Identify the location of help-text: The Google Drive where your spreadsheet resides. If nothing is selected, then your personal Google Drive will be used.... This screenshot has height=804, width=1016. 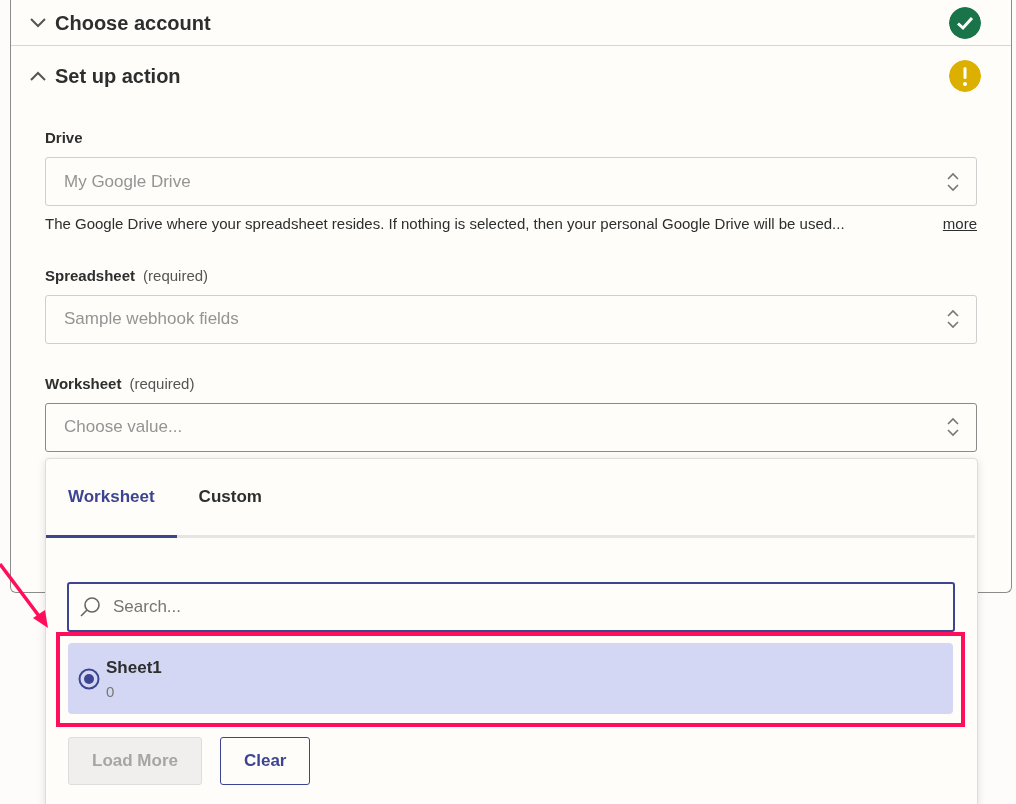
(445, 224).